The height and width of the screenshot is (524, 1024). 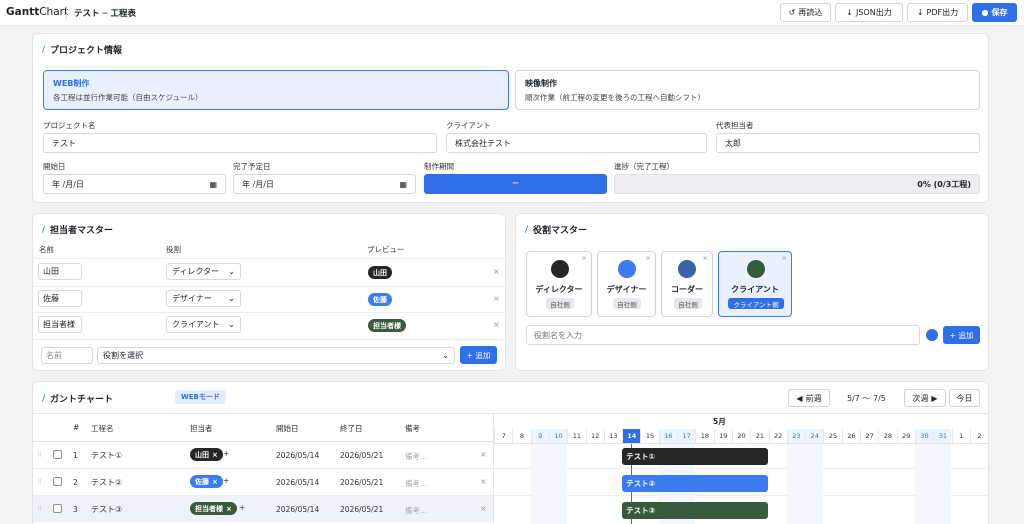 I want to click on day-cell: 14, so click(x=631, y=436).